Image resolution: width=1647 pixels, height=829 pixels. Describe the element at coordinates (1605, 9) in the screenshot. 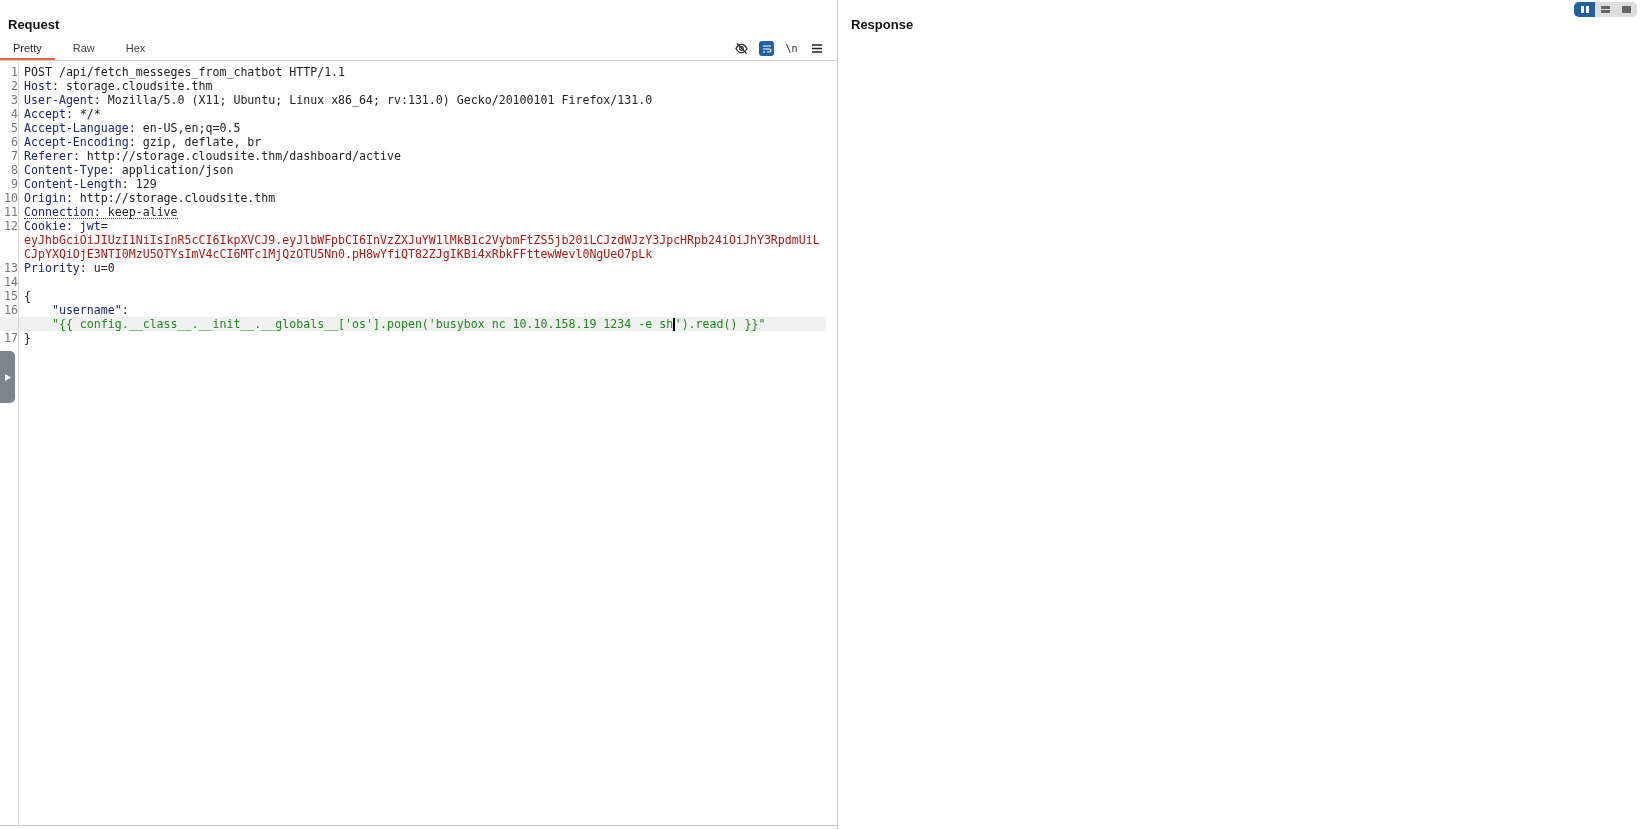

I see `rows-icon` at that location.